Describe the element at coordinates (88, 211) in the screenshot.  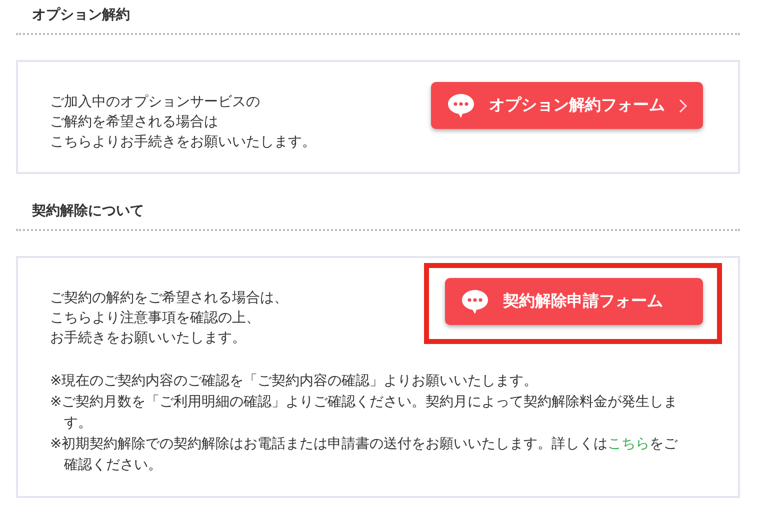
I see `section-heading: 契約解除について` at that location.